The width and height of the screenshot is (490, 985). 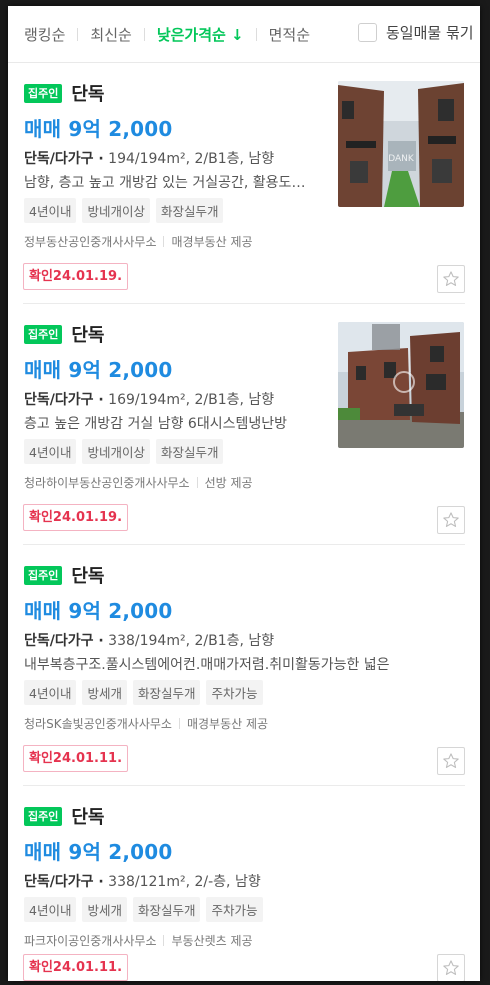 I want to click on provider: 선방 제공, so click(x=228, y=483).